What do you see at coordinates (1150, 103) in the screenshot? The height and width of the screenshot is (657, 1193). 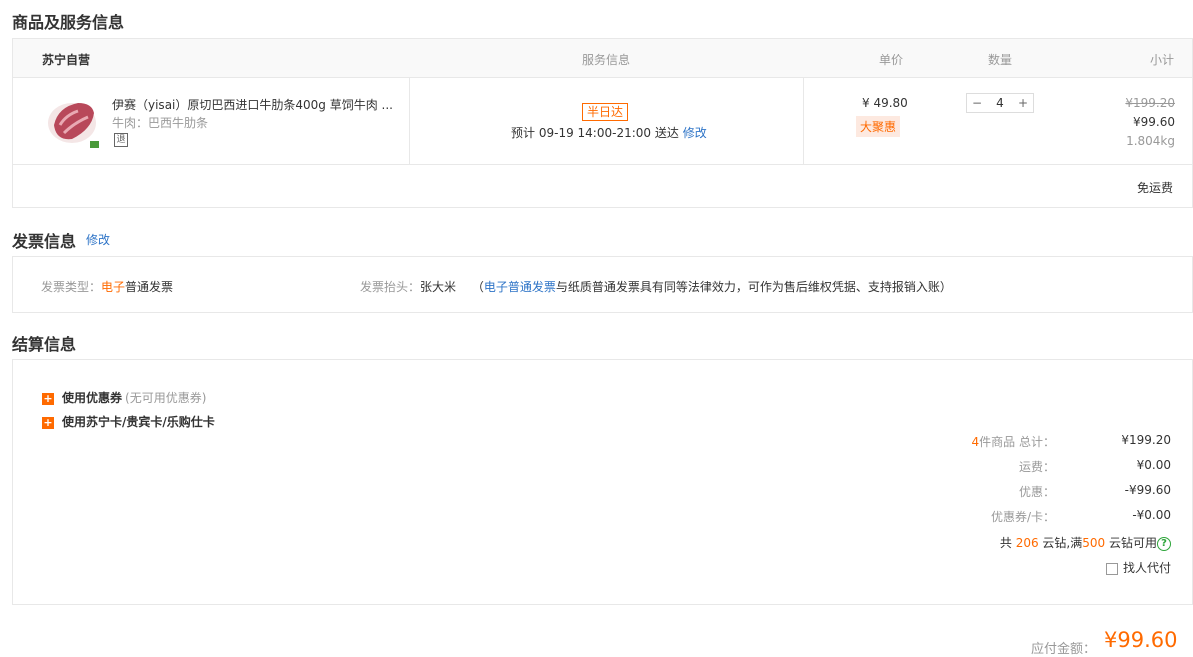 I see `original-total: ¥199.20` at bounding box center [1150, 103].